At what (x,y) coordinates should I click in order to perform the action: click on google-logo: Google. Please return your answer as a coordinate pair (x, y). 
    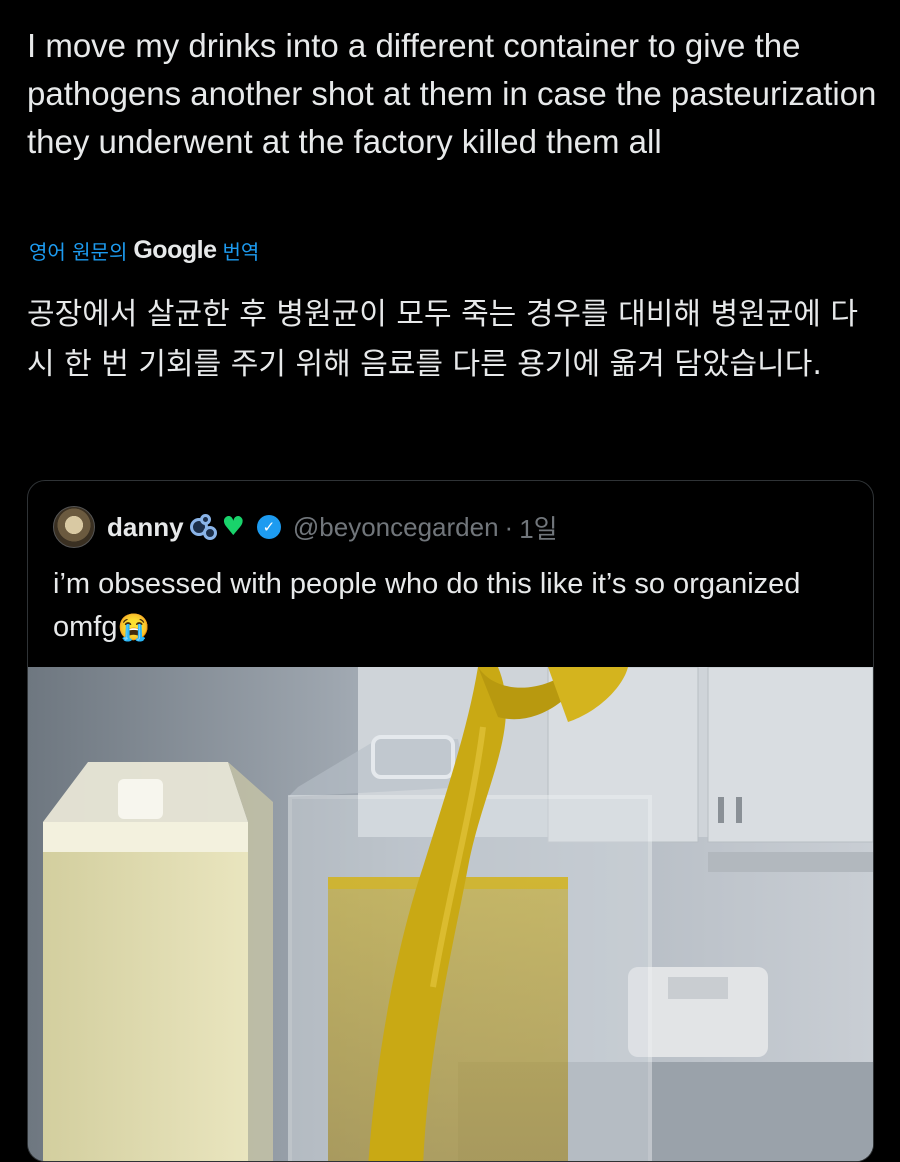
    Looking at the image, I should click on (175, 249).